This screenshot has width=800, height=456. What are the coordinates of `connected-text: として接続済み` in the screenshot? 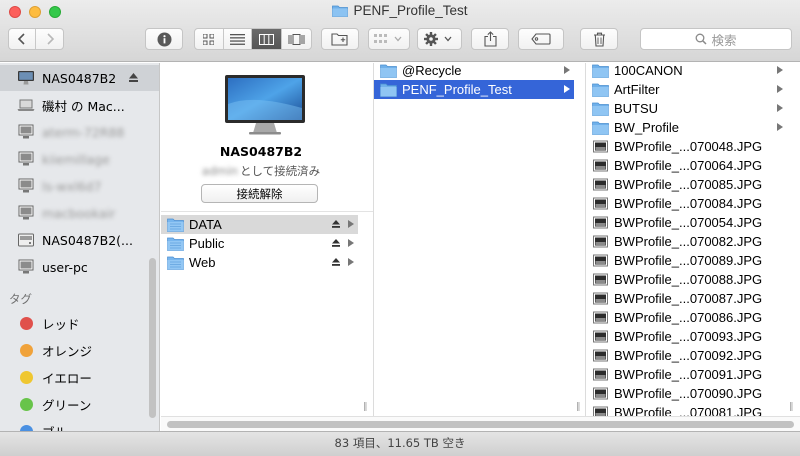 It's located at (280, 171).